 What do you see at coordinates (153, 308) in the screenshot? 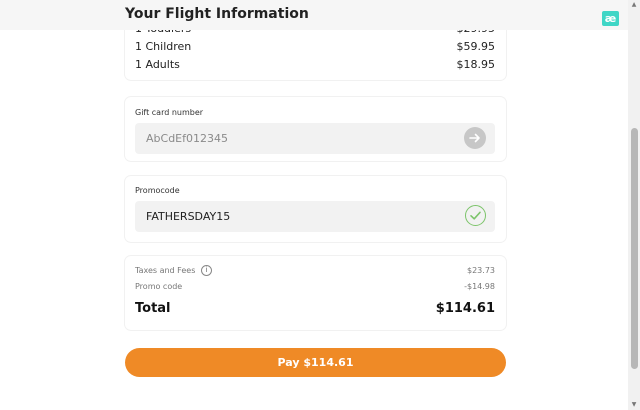
I see `total-label: Total` at bounding box center [153, 308].